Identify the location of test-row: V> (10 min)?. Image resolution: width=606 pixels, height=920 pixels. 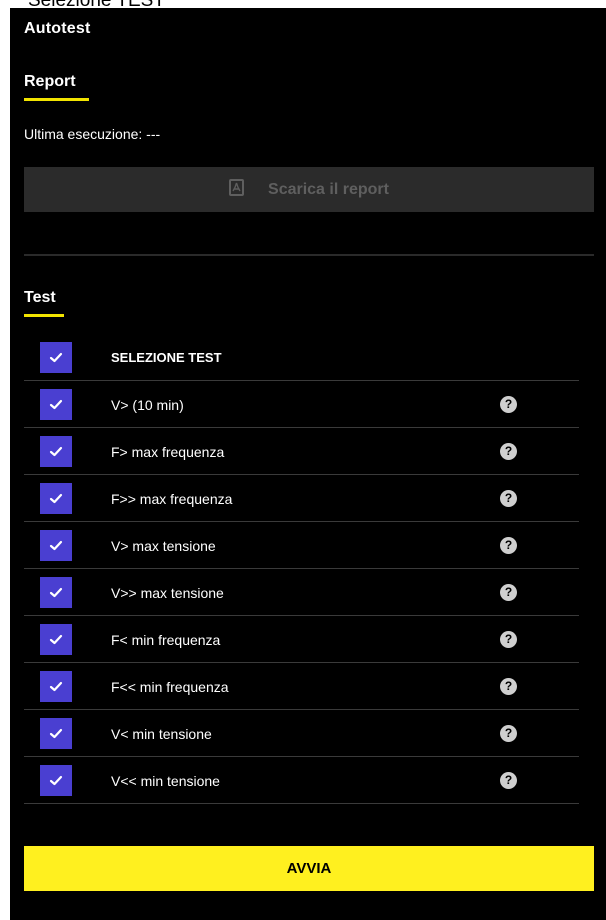
(301, 404).